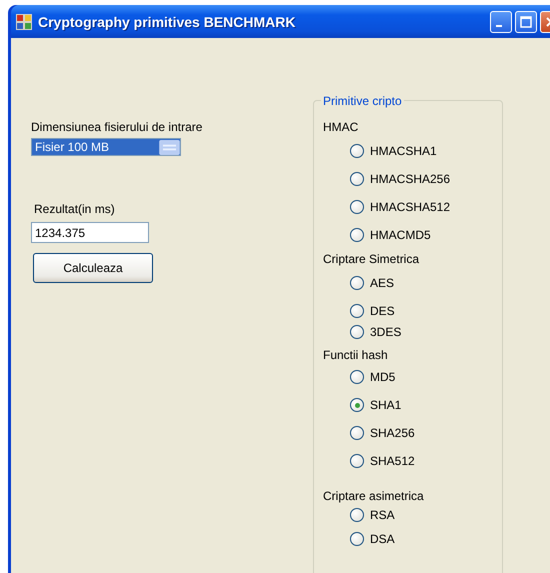 The width and height of the screenshot is (550, 573). What do you see at coordinates (393, 151) in the screenshot?
I see `radio-option: HMACSHA1` at bounding box center [393, 151].